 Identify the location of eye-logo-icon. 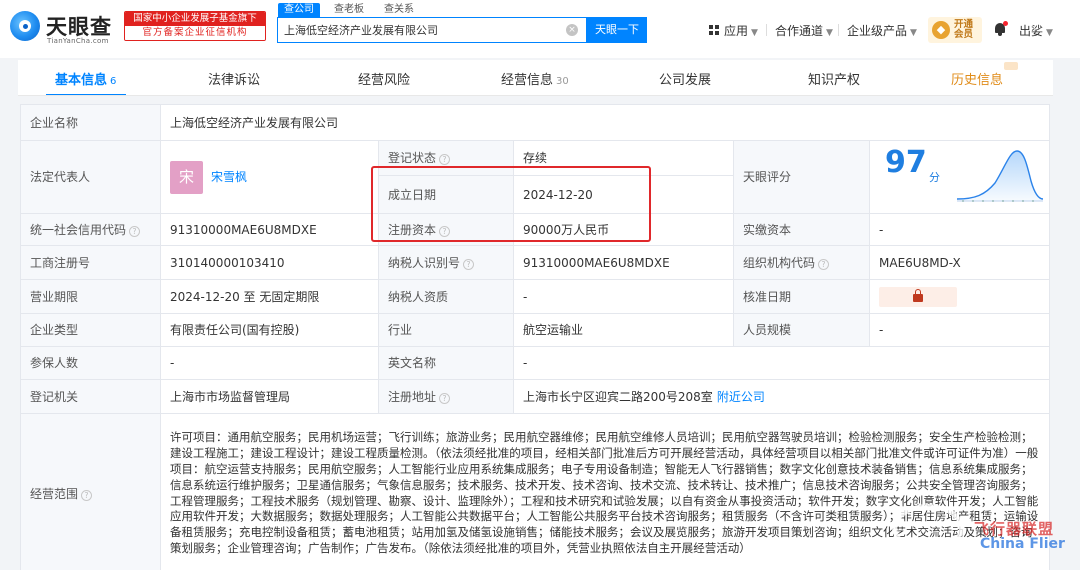
(25, 26).